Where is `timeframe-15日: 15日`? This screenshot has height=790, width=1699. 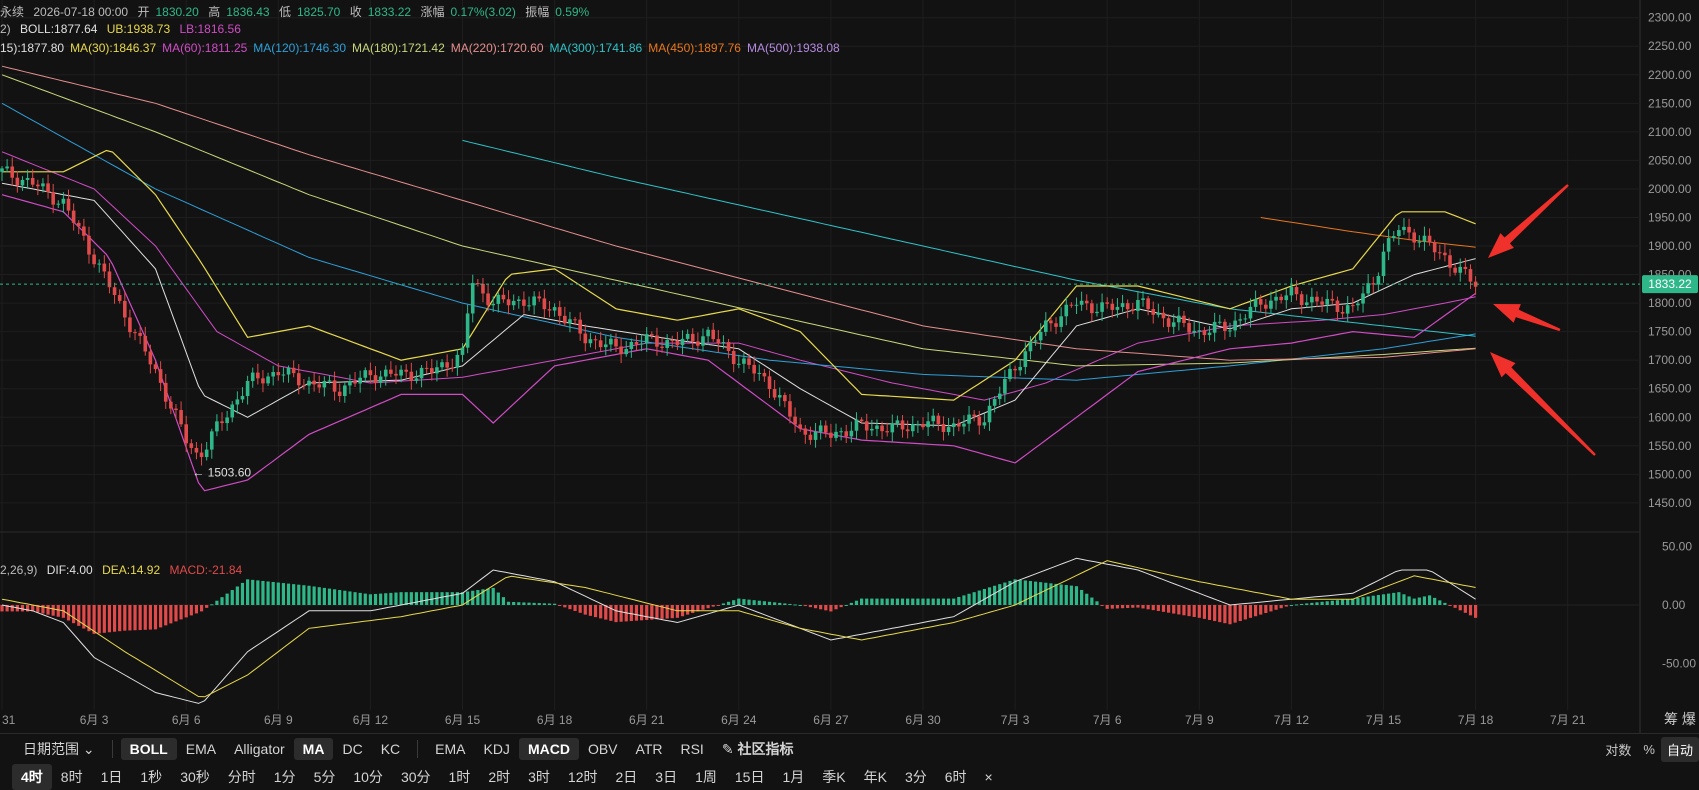 timeframe-15日: 15日 is located at coordinates (750, 777).